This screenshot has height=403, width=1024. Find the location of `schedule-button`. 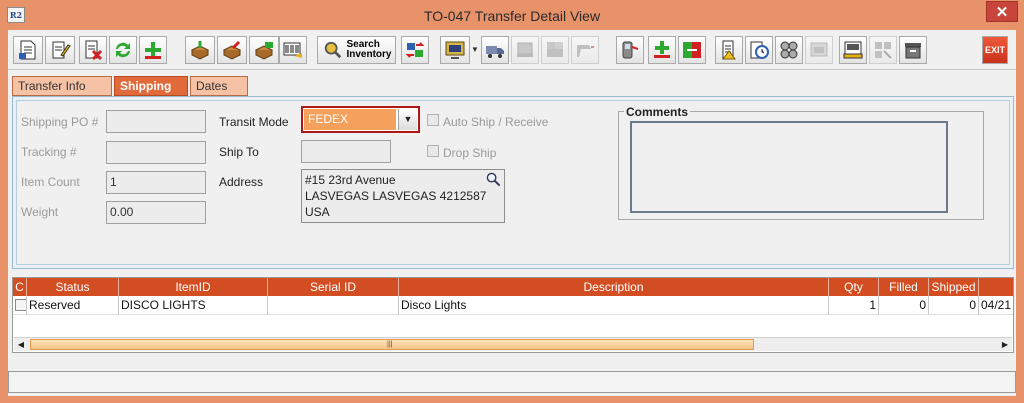

schedule-button is located at coordinates (759, 50).